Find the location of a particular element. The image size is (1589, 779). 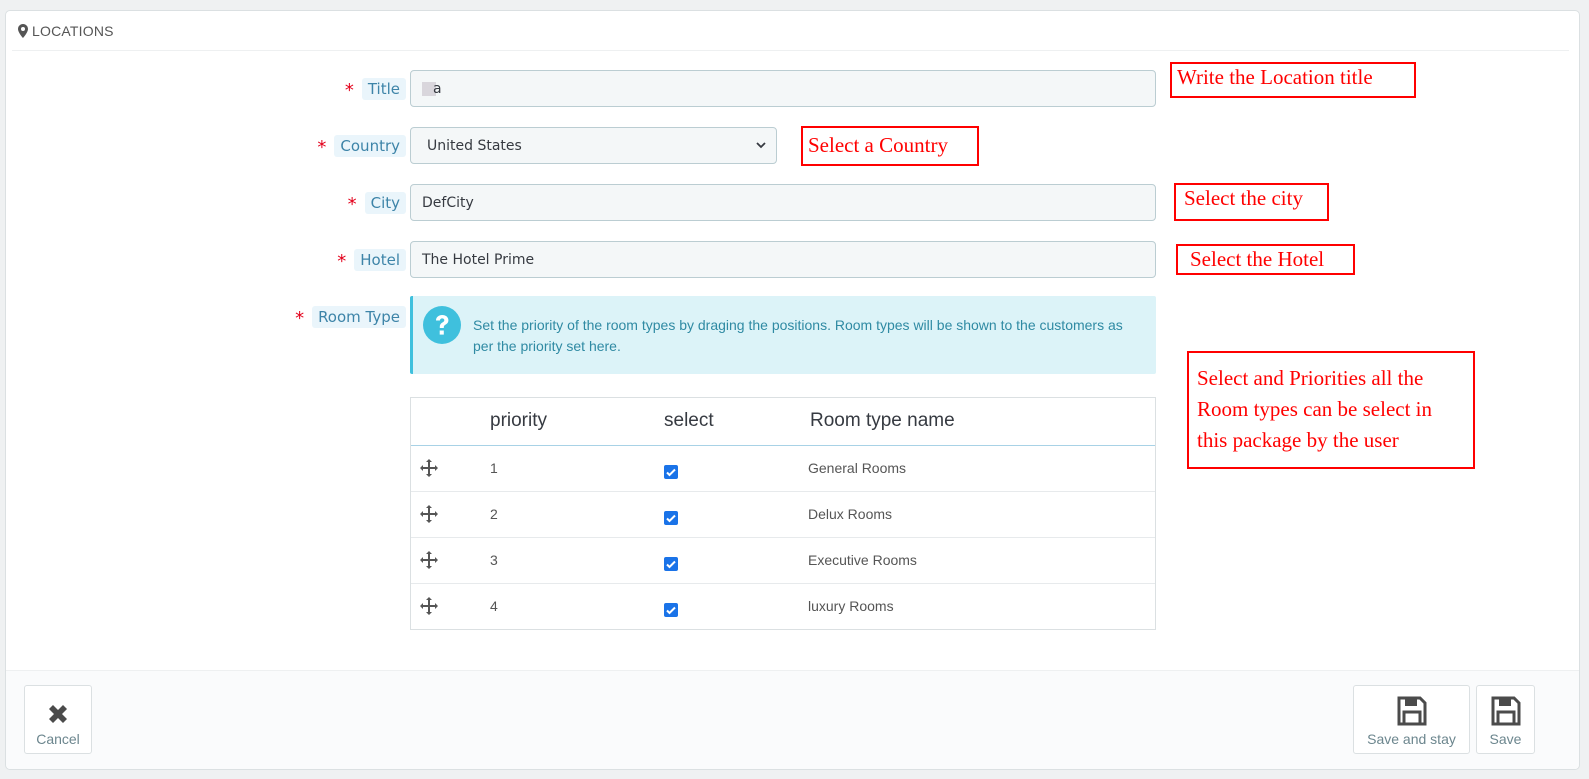

title-input: Goaa is located at coordinates (783, 88).